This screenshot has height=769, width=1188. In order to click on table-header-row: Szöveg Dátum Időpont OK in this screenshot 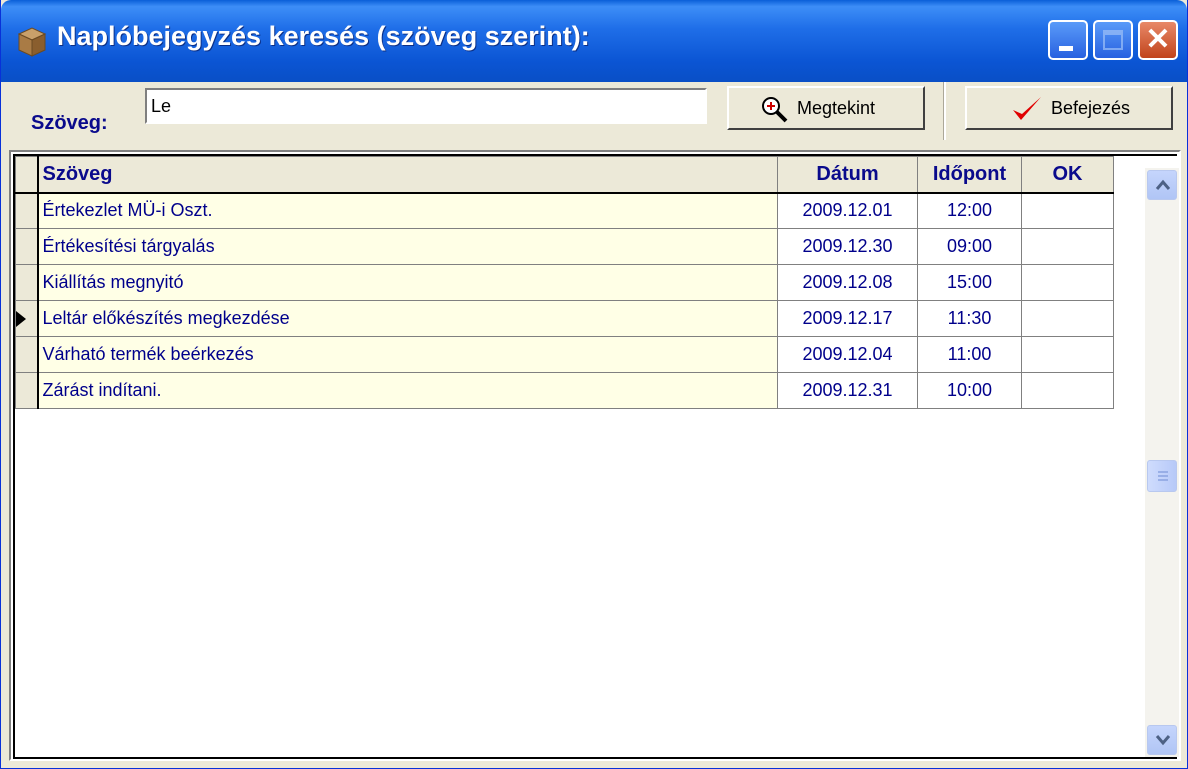, I will do `click(564, 175)`.